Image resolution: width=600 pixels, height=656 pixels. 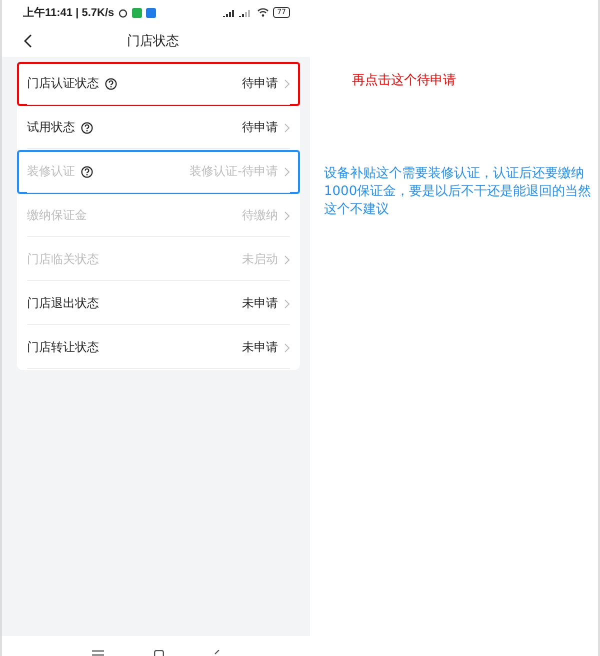 What do you see at coordinates (63, 83) in the screenshot?
I see `row-label: 门店认证状态` at bounding box center [63, 83].